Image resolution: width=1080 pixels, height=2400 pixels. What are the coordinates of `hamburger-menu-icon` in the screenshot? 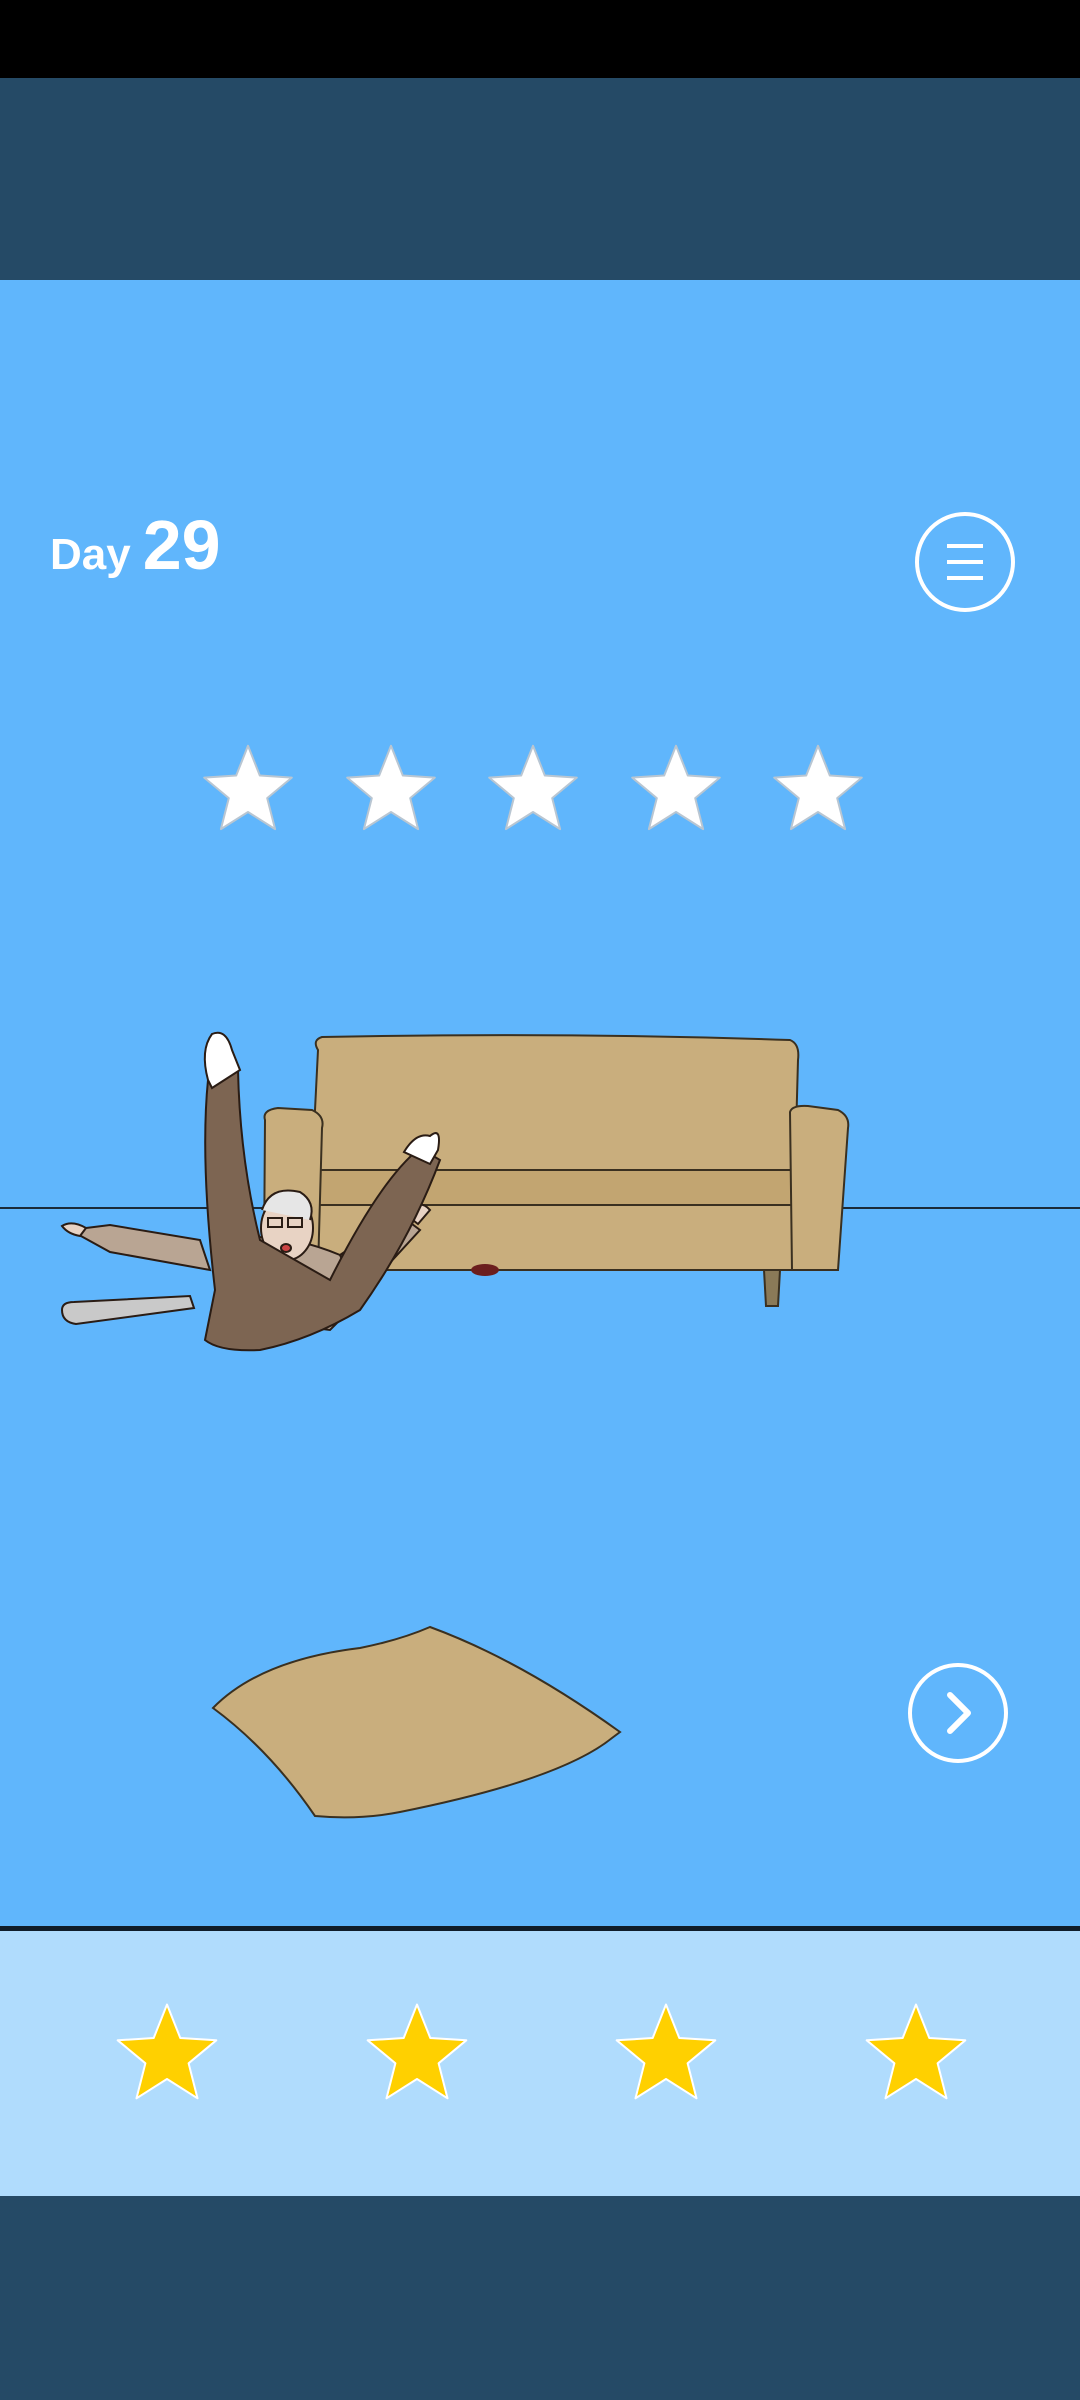 It's located at (965, 562).